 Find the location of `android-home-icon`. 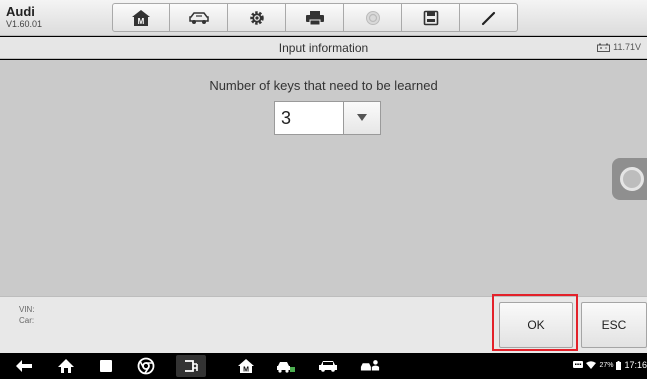

android-home-icon is located at coordinates (66, 366).